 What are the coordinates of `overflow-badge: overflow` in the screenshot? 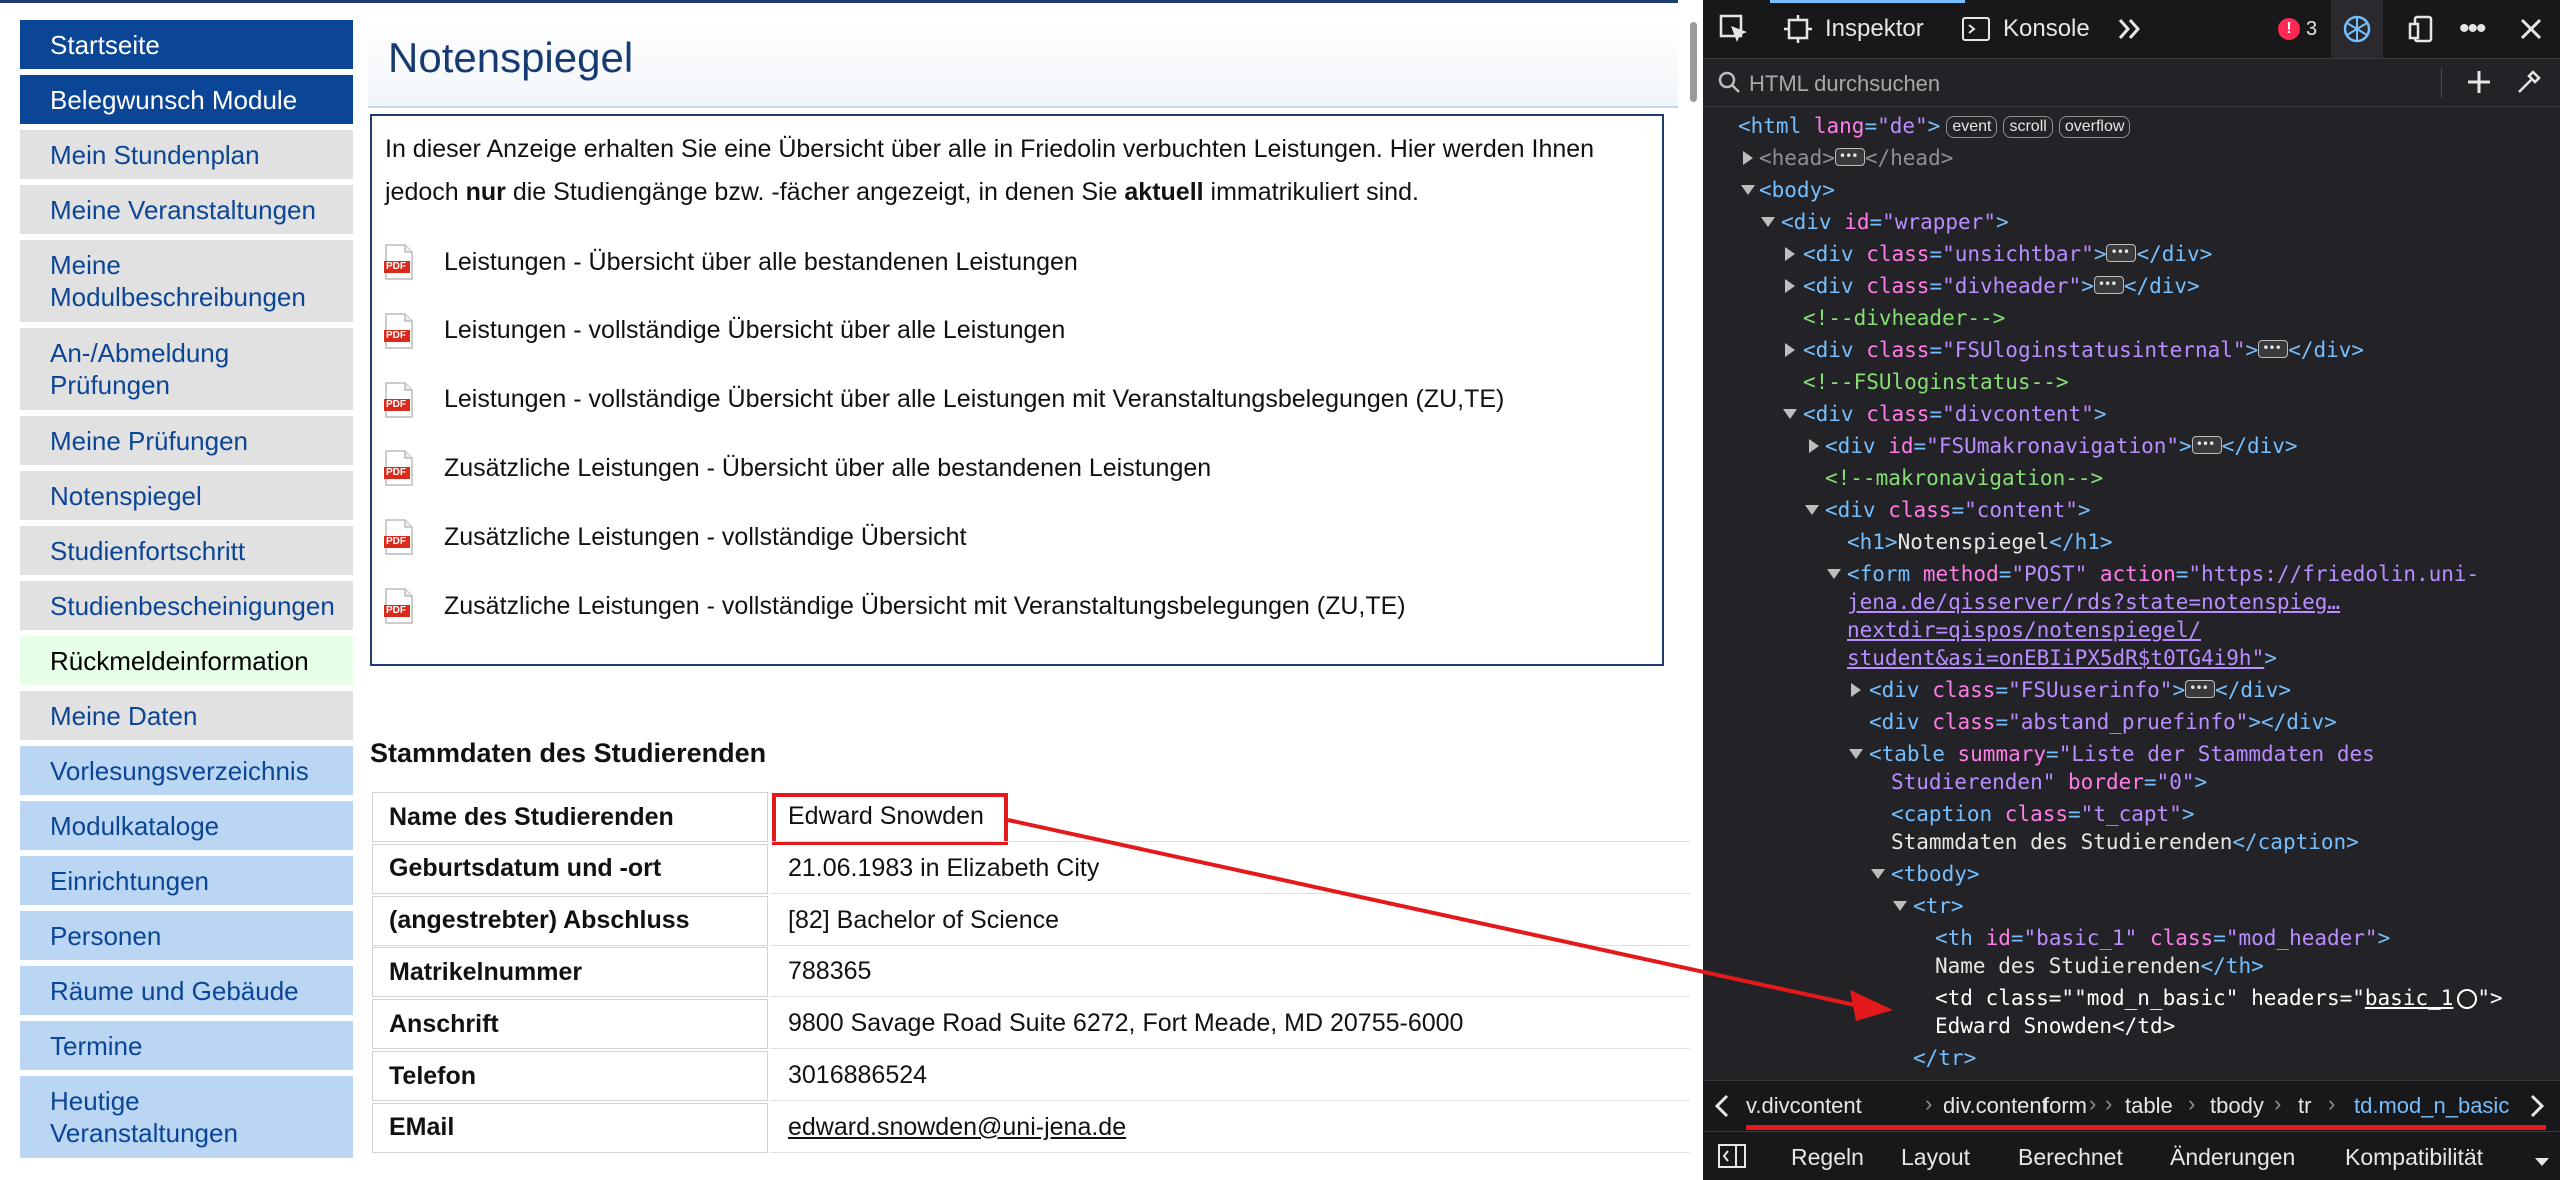 It's located at (2094, 127).